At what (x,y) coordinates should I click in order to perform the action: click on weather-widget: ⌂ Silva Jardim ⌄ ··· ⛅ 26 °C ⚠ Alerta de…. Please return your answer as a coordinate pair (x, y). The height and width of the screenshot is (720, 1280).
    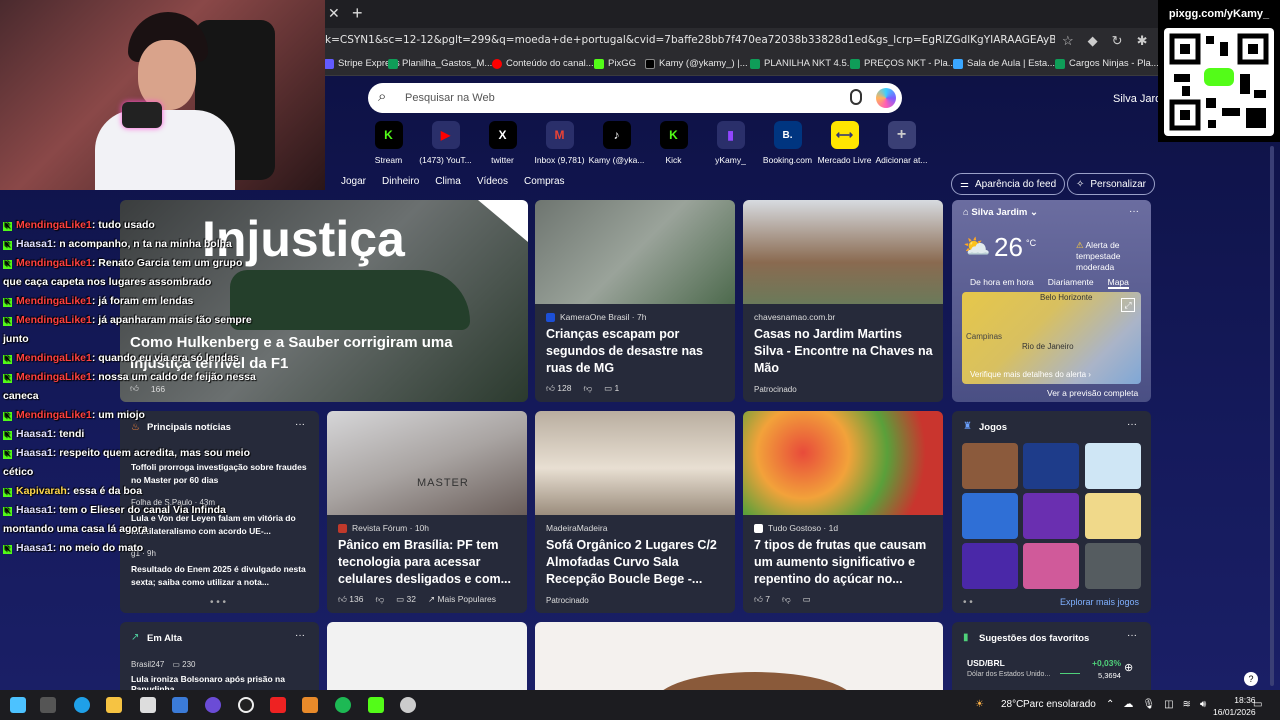
    Looking at the image, I should click on (1051, 301).